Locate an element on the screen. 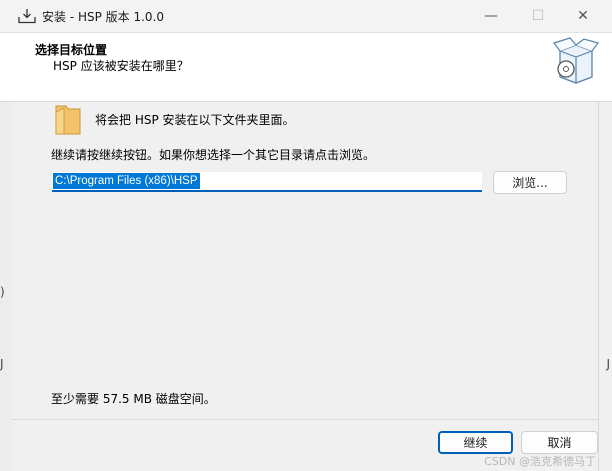 The height and width of the screenshot is (471, 612). background-glyph: ) is located at coordinates (2, 292).